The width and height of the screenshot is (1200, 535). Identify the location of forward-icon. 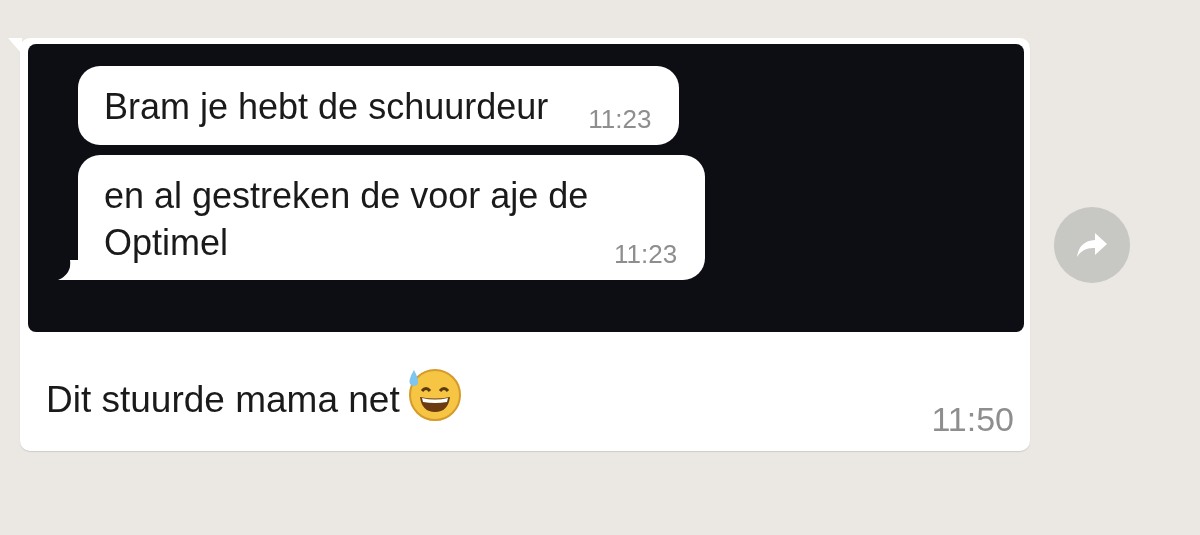
(1092, 244).